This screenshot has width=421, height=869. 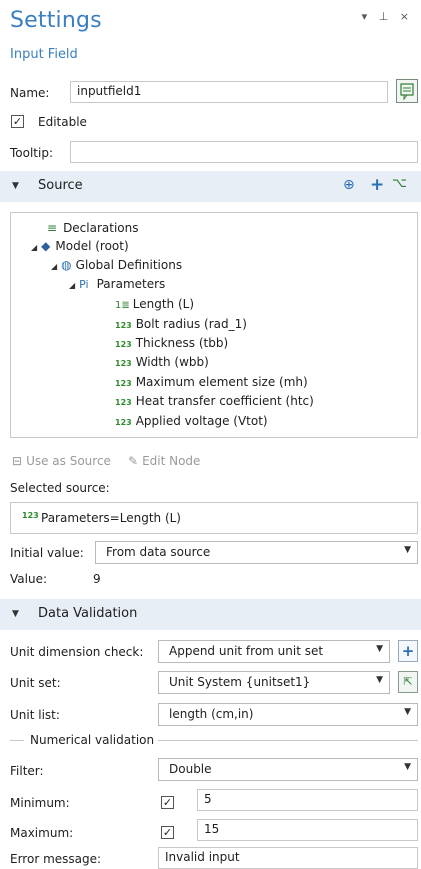 What do you see at coordinates (214, 401) in the screenshot?
I see `tree-item-heat-transfer-coefficient: 123 Heat transfer coefficient (htc)` at bounding box center [214, 401].